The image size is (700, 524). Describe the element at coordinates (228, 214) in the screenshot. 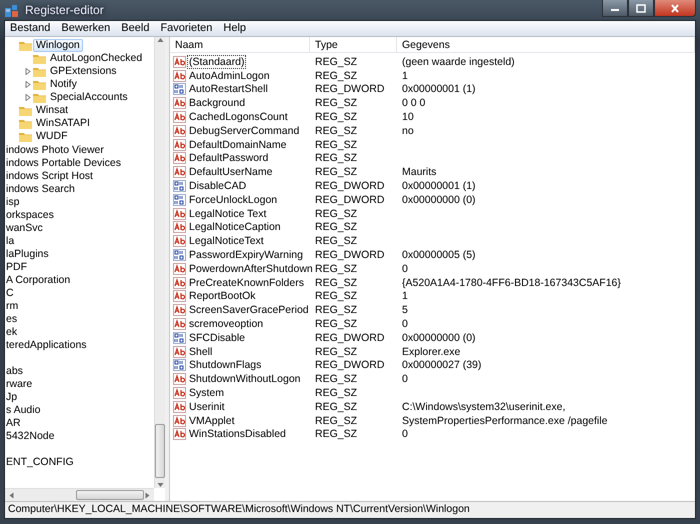

I see `value-name: LegalNotice Text` at that location.